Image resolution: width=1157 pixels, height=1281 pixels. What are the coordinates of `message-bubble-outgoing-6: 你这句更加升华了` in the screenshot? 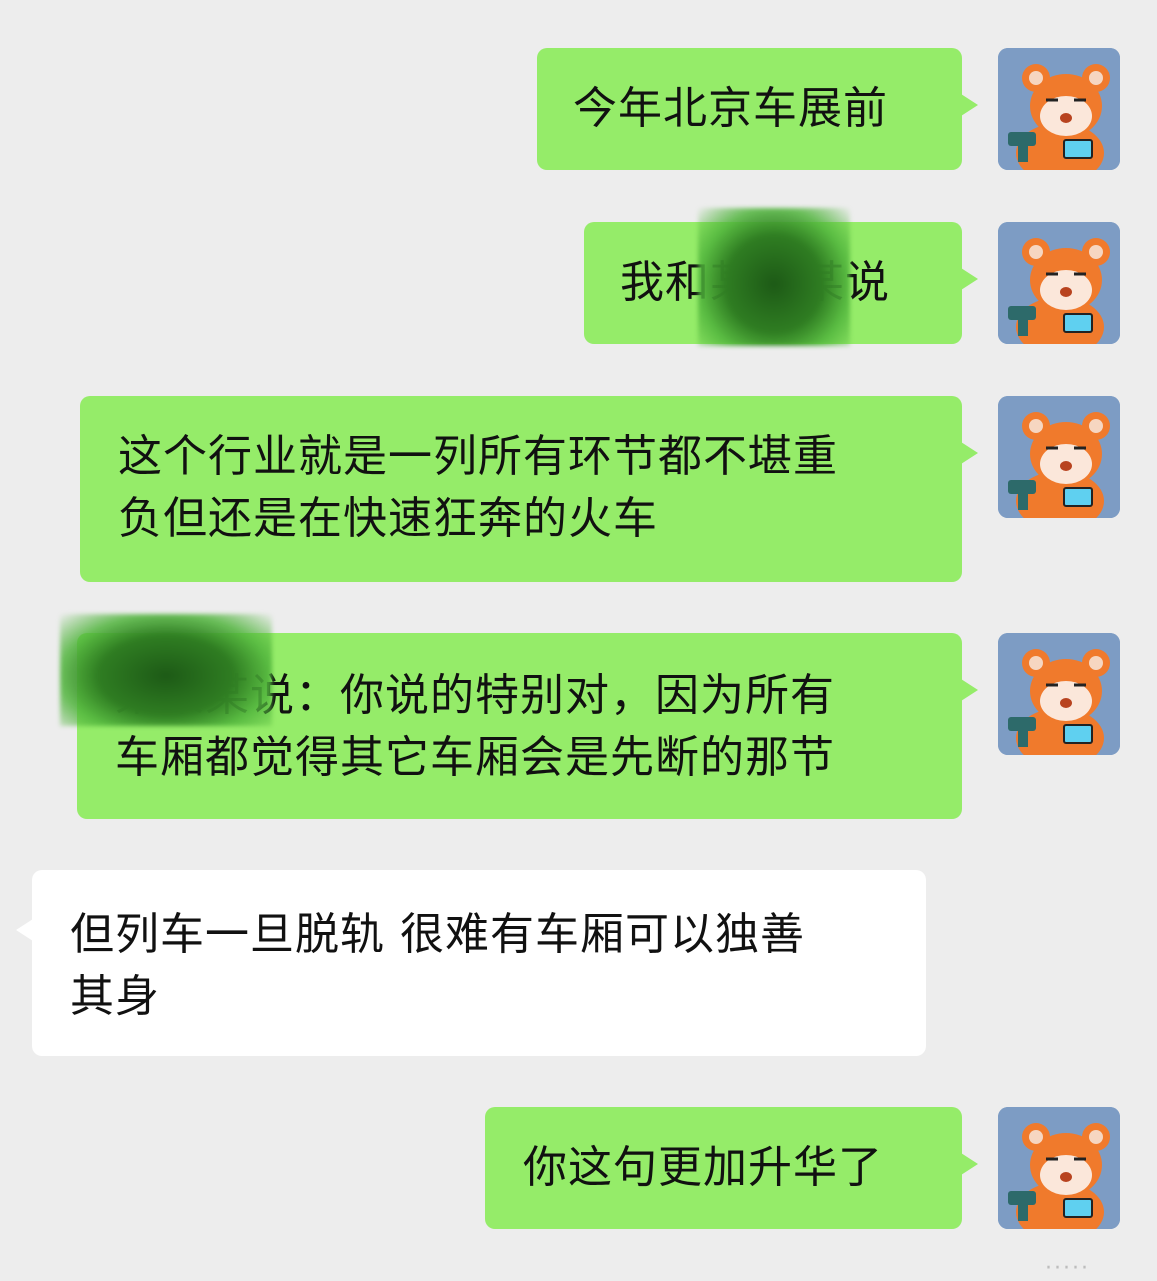 It's located at (731, 1168).